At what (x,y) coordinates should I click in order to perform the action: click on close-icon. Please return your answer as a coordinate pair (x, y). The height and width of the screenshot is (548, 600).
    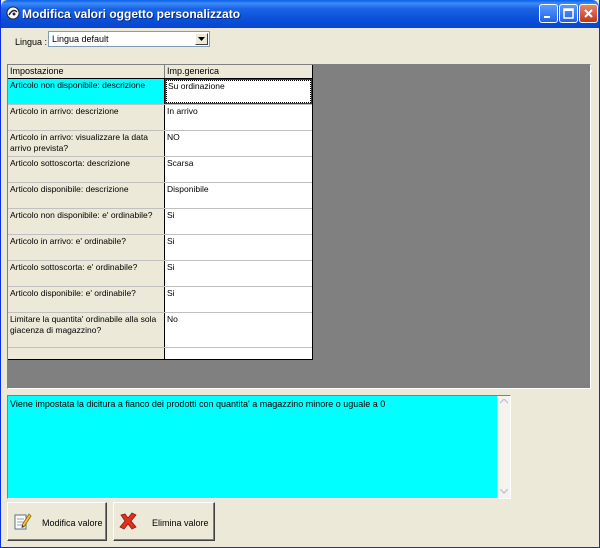
    Looking at the image, I should click on (588, 13).